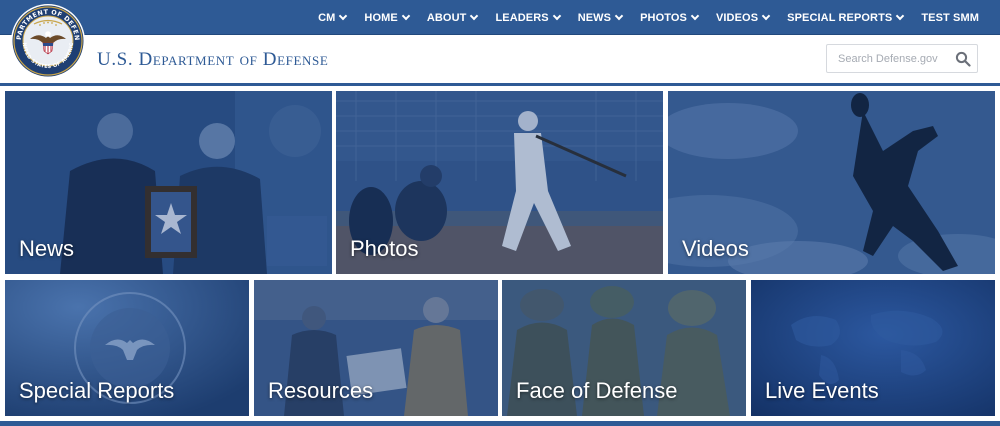 Image resolution: width=1000 pixels, height=426 pixels. What do you see at coordinates (831, 182) in the screenshot?
I see `tile-videos: Videos` at bounding box center [831, 182].